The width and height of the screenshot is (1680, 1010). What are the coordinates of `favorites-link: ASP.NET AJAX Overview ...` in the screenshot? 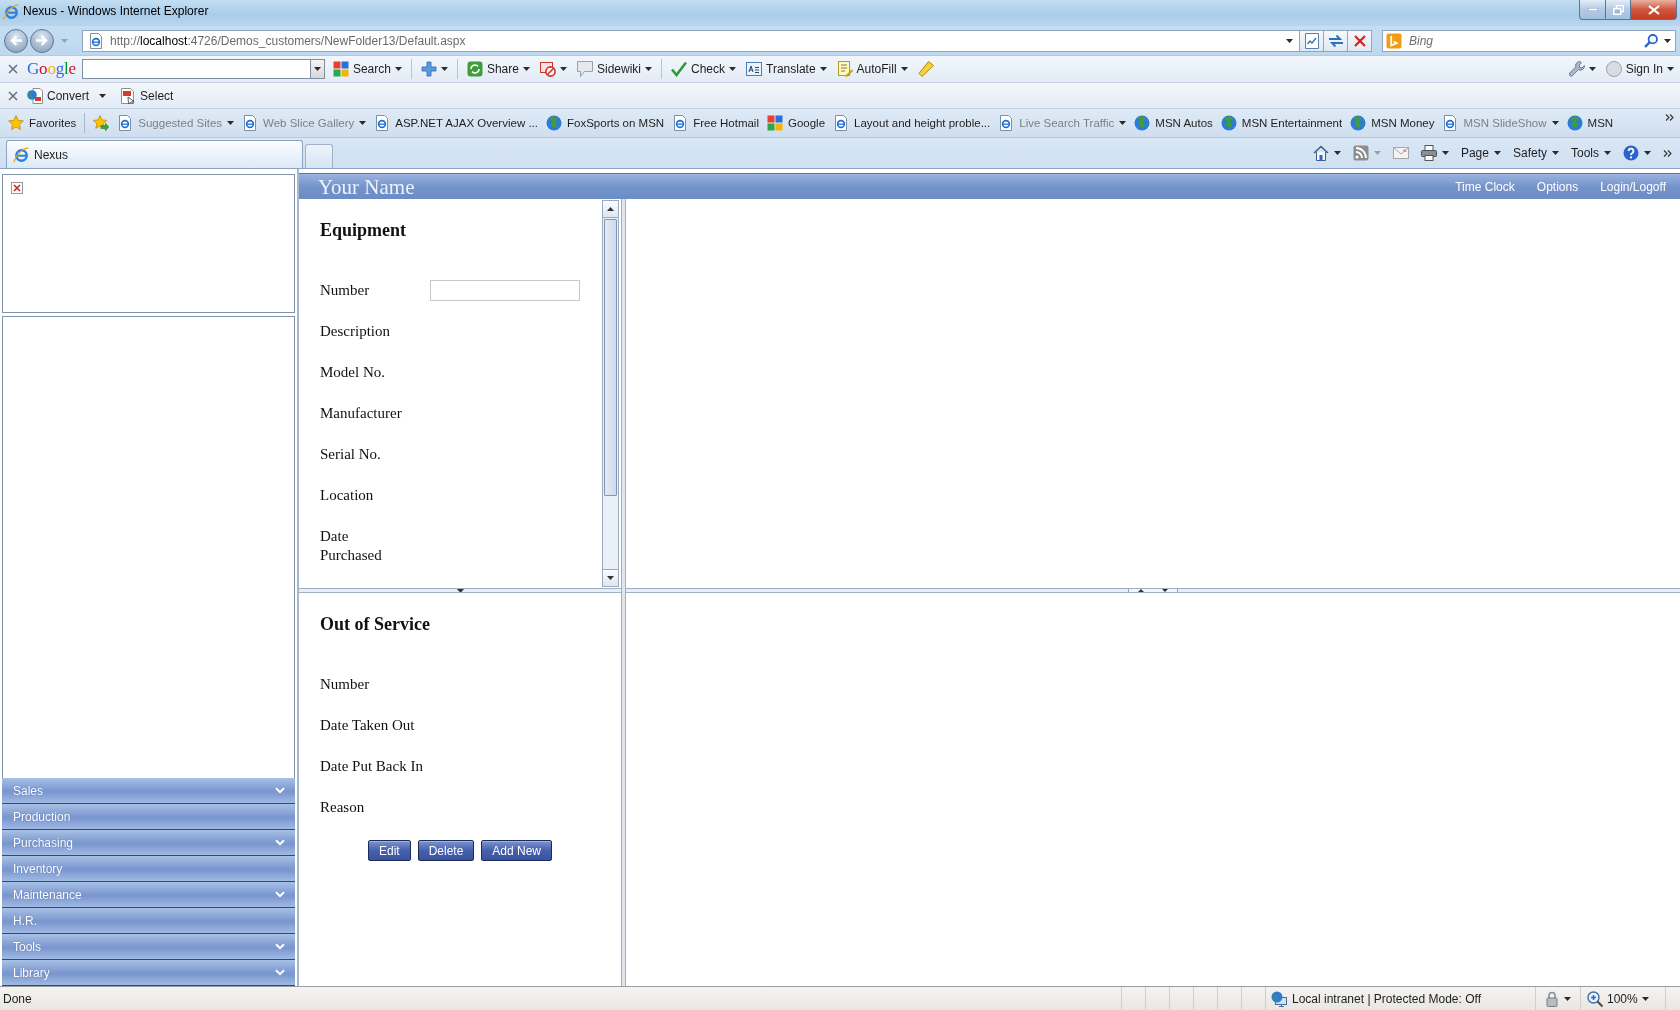 It's located at (456, 123).